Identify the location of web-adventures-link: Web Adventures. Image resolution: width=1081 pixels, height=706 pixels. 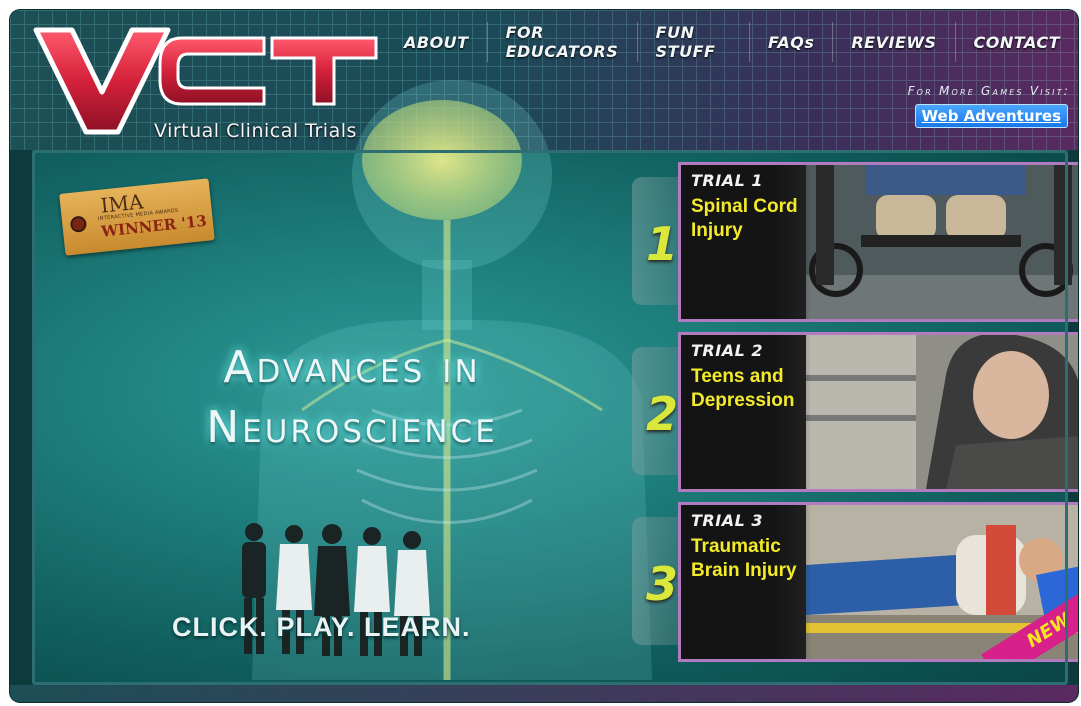
(991, 116).